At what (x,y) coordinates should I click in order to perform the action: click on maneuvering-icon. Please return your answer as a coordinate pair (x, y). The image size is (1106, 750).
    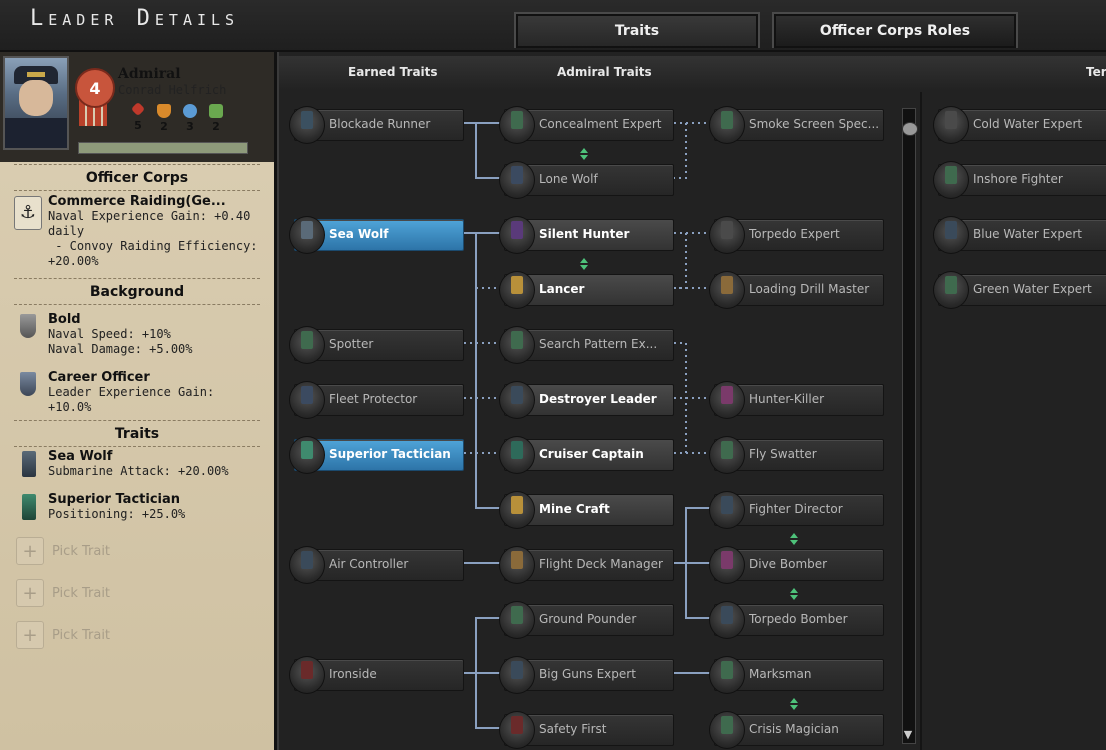
    Looking at the image, I should click on (190, 111).